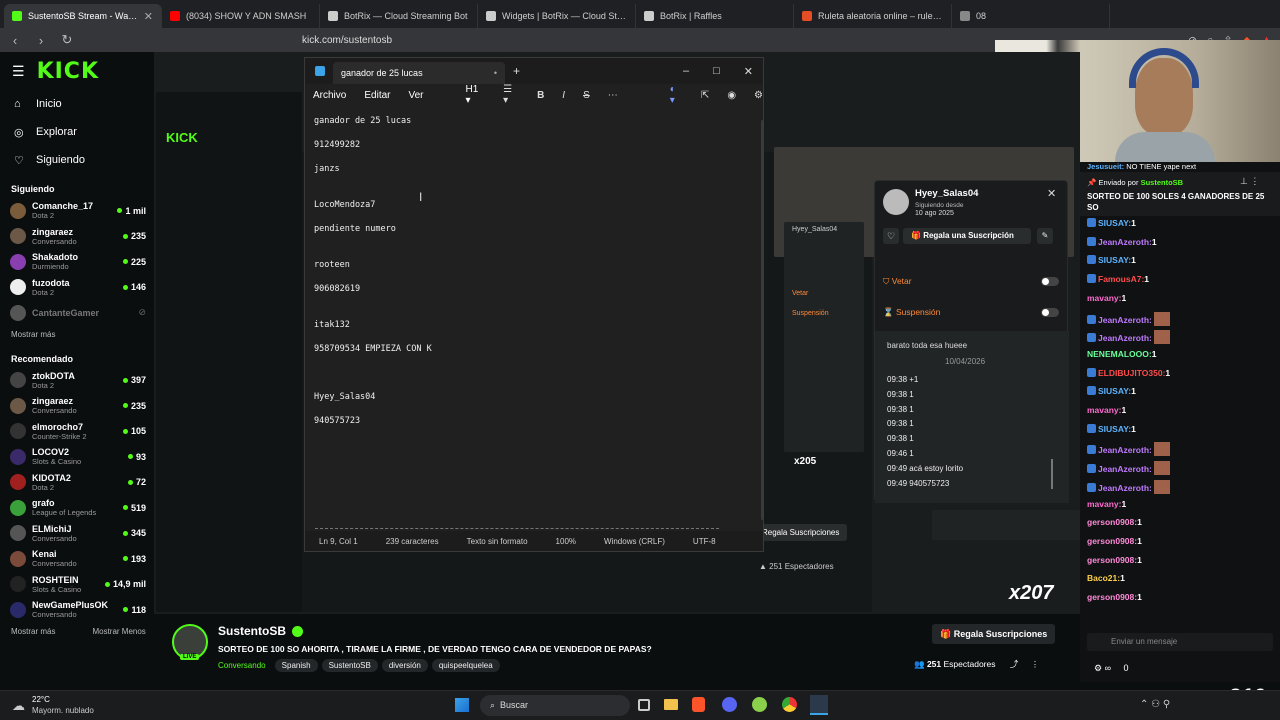 The width and height of the screenshot is (1280, 720). Describe the element at coordinates (516, 71) in the screenshot. I see `new-tab-icon: +` at that location.